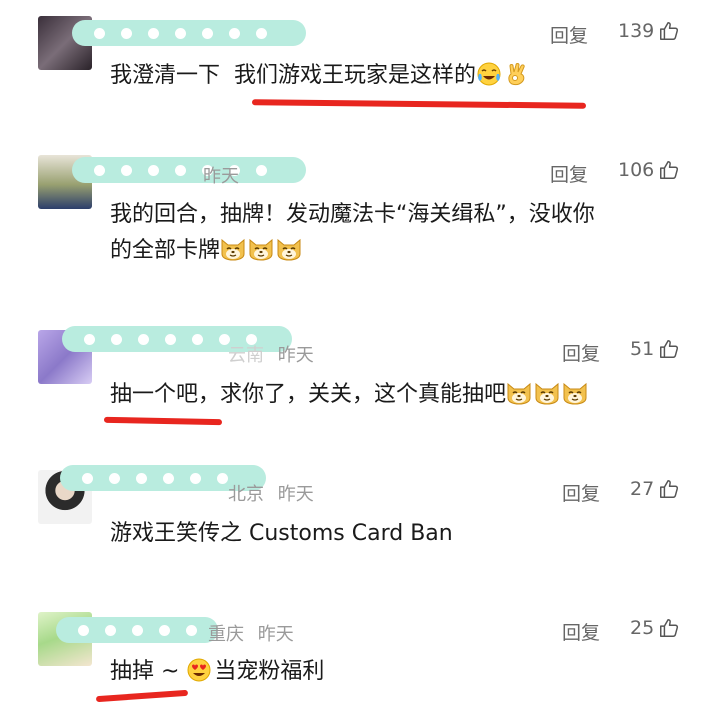 This screenshot has height=724, width=720. Describe the element at coordinates (269, 671) in the screenshot. I see `comment-body-post: 当宠粉福利` at that location.